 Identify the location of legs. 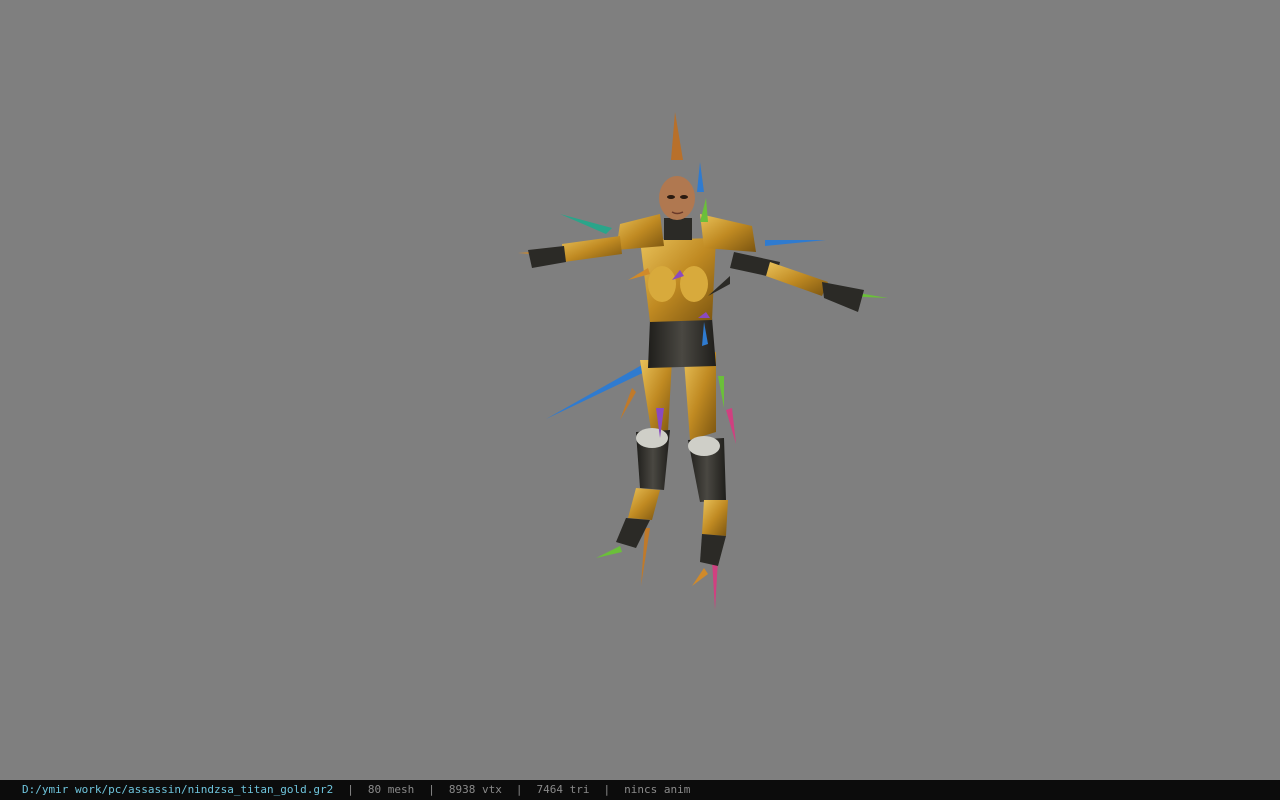
(662, 469).